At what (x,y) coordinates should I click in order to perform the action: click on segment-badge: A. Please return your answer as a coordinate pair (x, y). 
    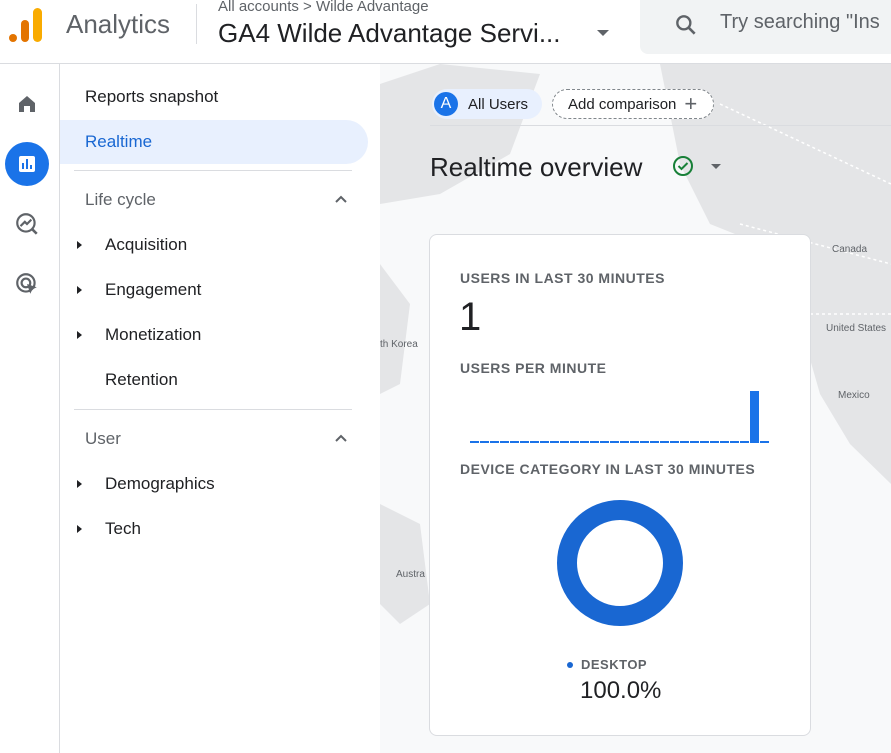
    Looking at the image, I should click on (446, 104).